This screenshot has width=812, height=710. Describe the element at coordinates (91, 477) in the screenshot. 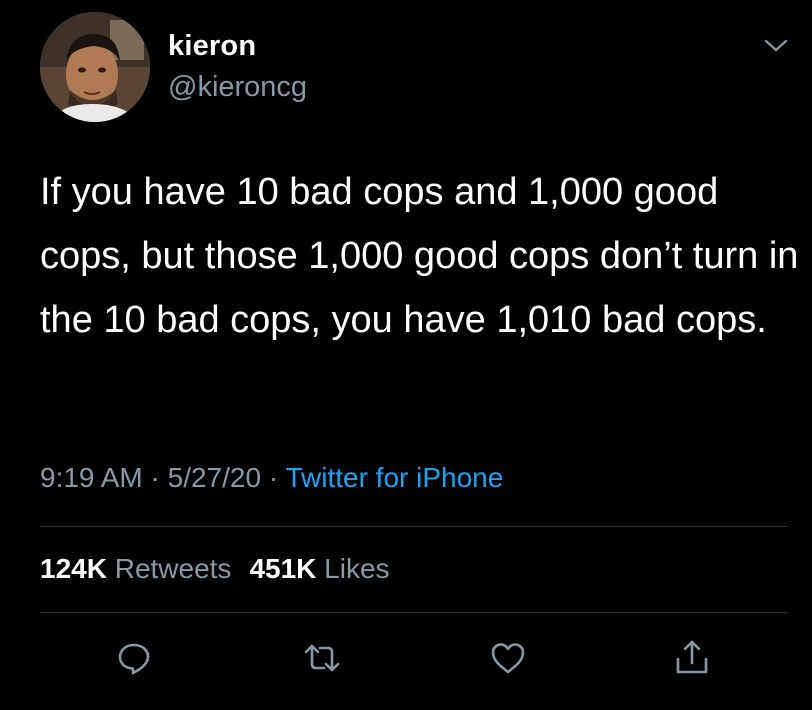

I see `tweet-time: 9:19 AM` at that location.